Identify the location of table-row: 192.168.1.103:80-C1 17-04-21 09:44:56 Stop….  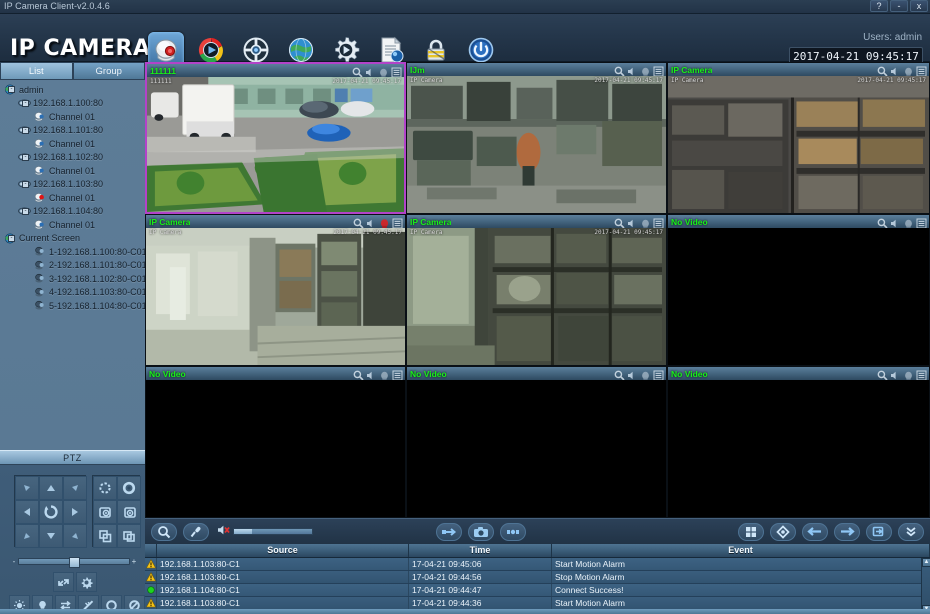
(537, 577).